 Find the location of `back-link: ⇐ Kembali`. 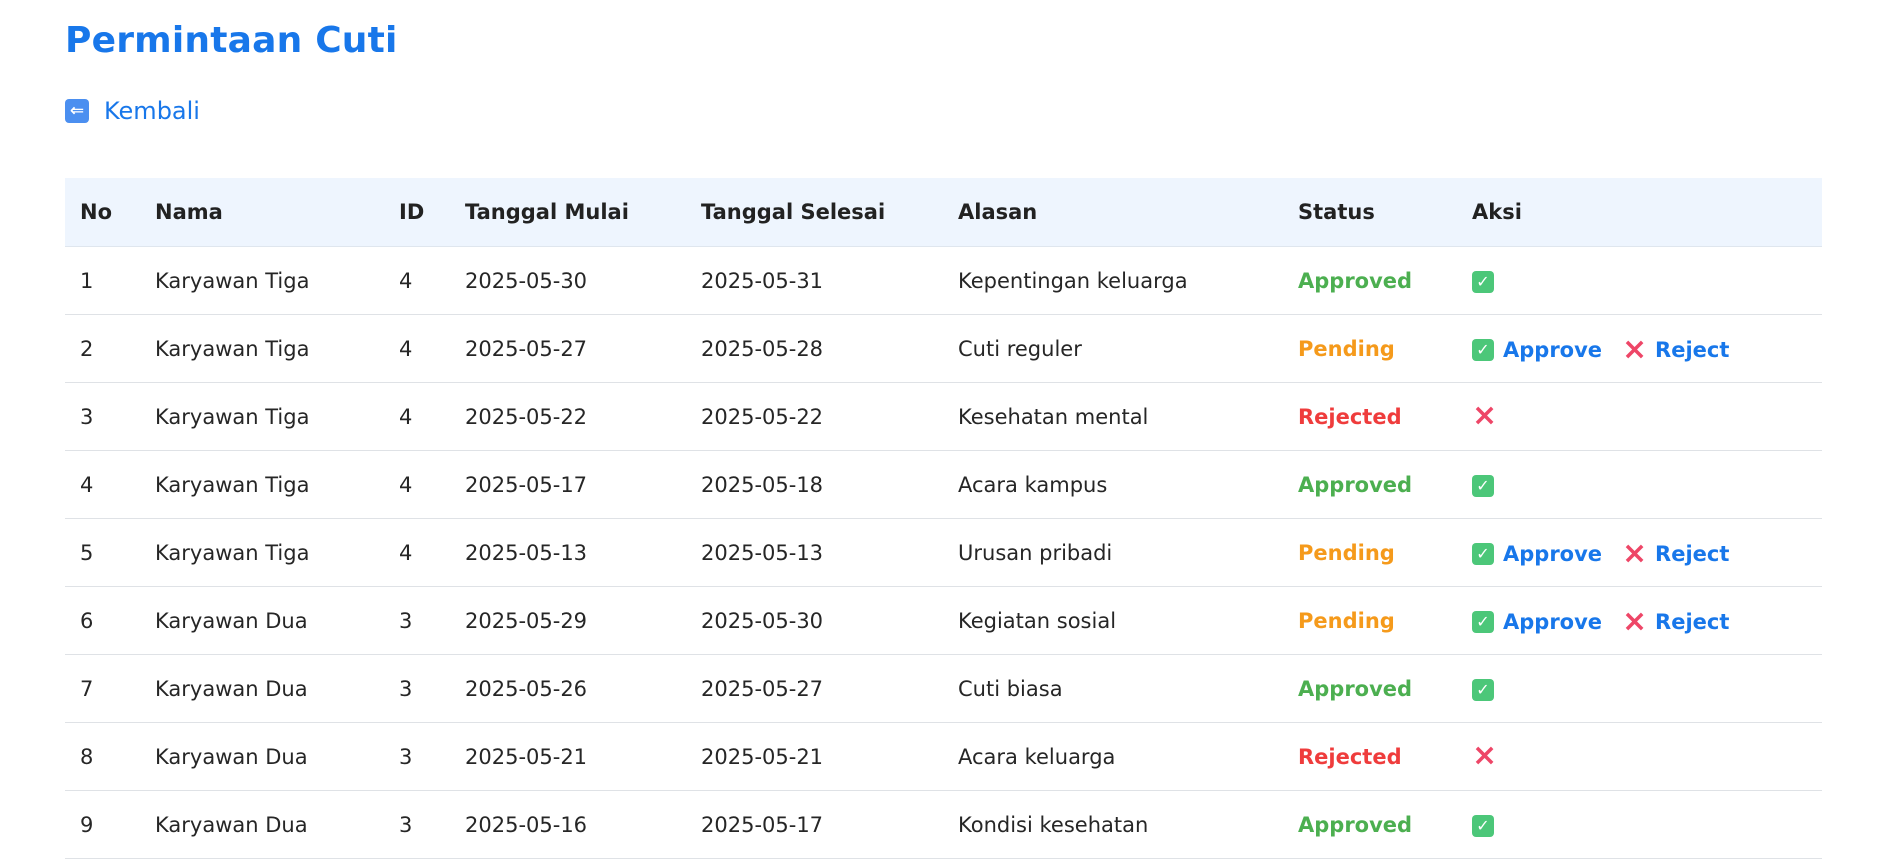

back-link: ⇐ Kembali is located at coordinates (132, 111).